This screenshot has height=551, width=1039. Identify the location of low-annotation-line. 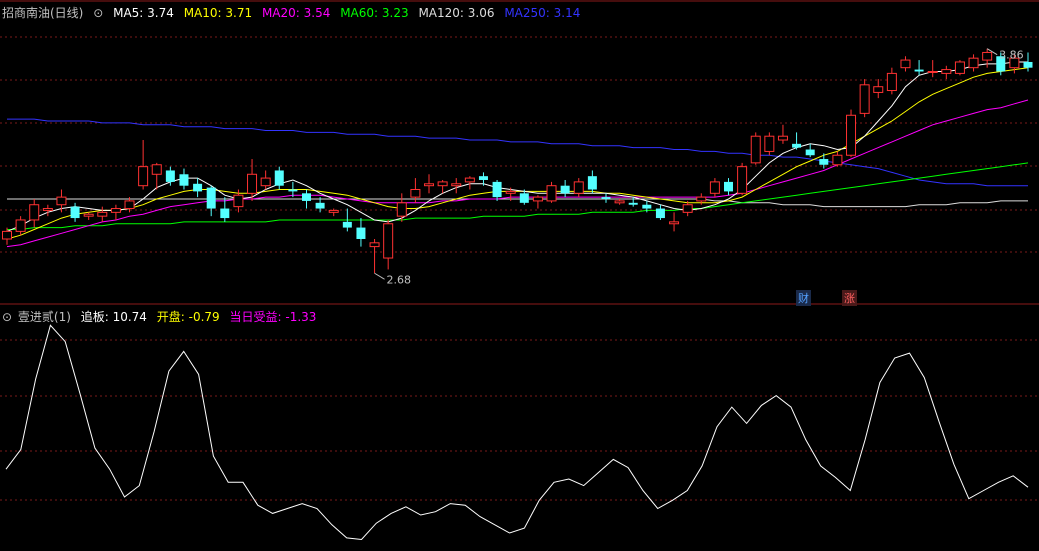
(379, 276).